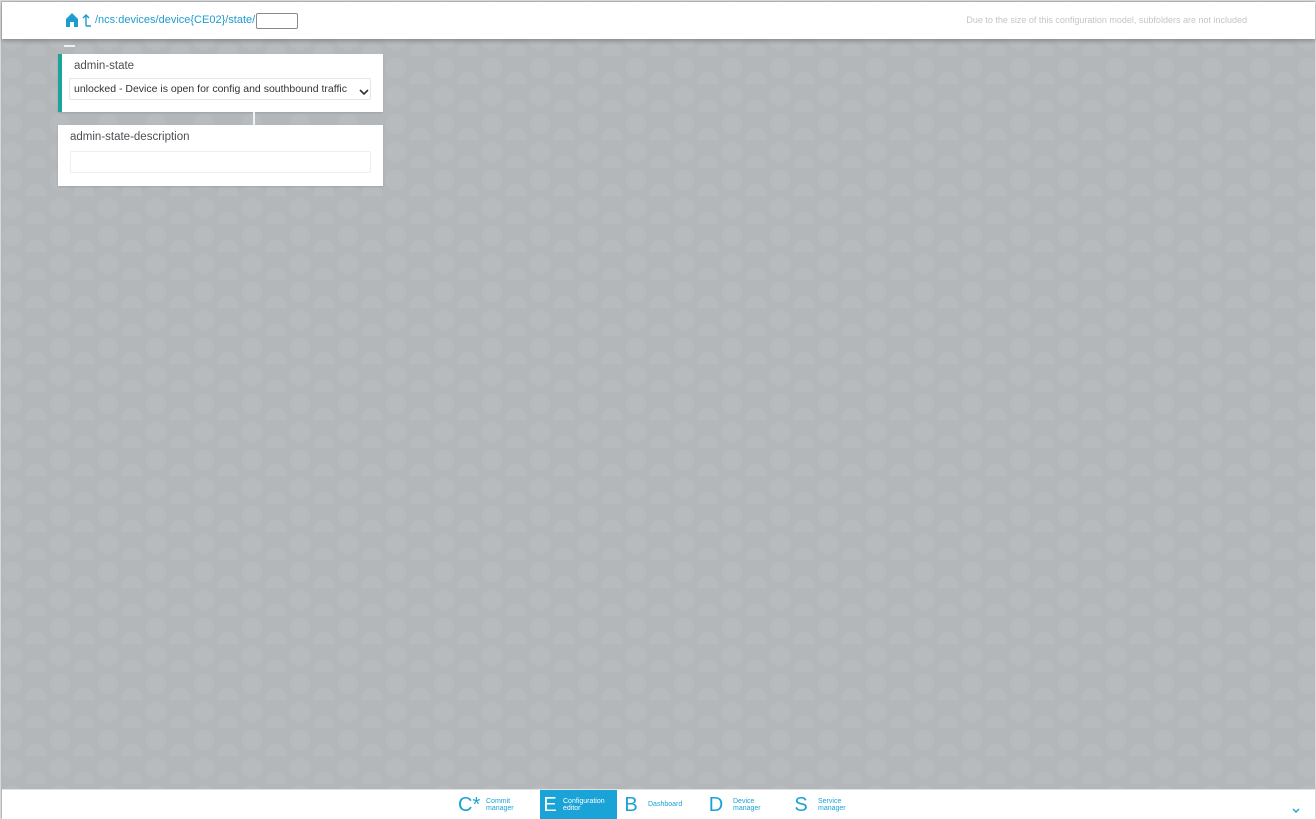 The width and height of the screenshot is (1316, 819). I want to click on nav-dashboard: B Dashboard, so click(659, 804).